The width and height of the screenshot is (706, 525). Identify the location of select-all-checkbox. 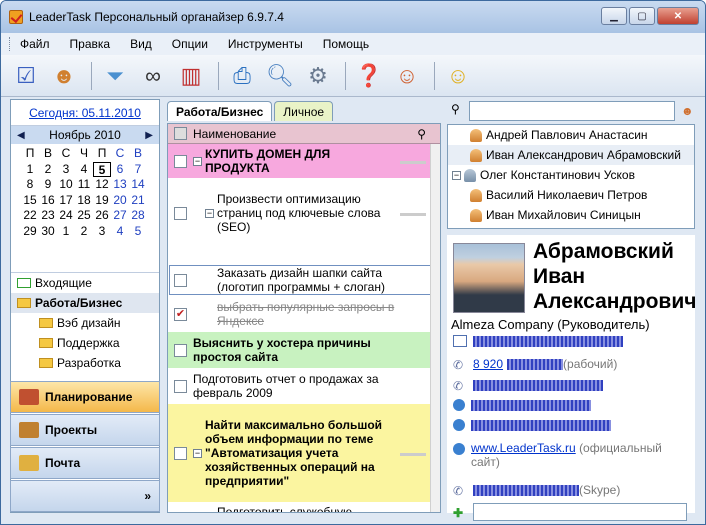
(180, 133).